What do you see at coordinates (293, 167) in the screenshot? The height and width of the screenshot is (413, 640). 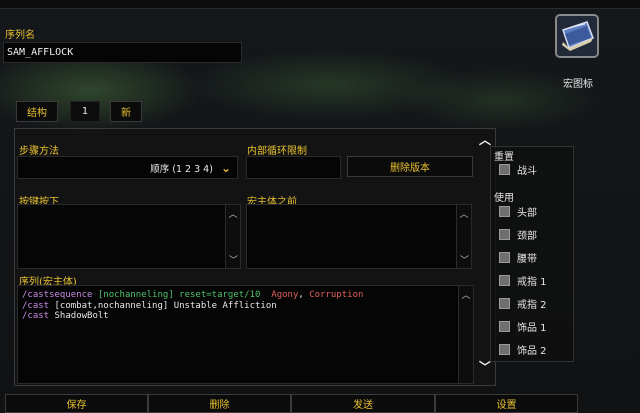 I see `inner-loop-input` at bounding box center [293, 167].